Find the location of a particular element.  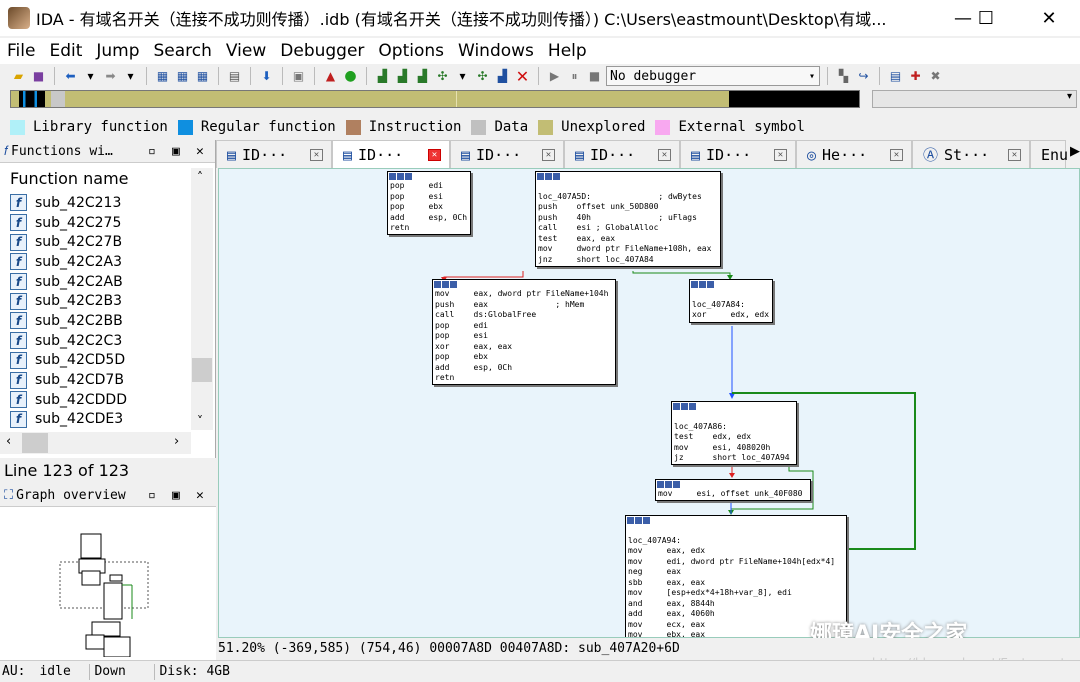

structures-icon: Ⓐ is located at coordinates (931, 155).